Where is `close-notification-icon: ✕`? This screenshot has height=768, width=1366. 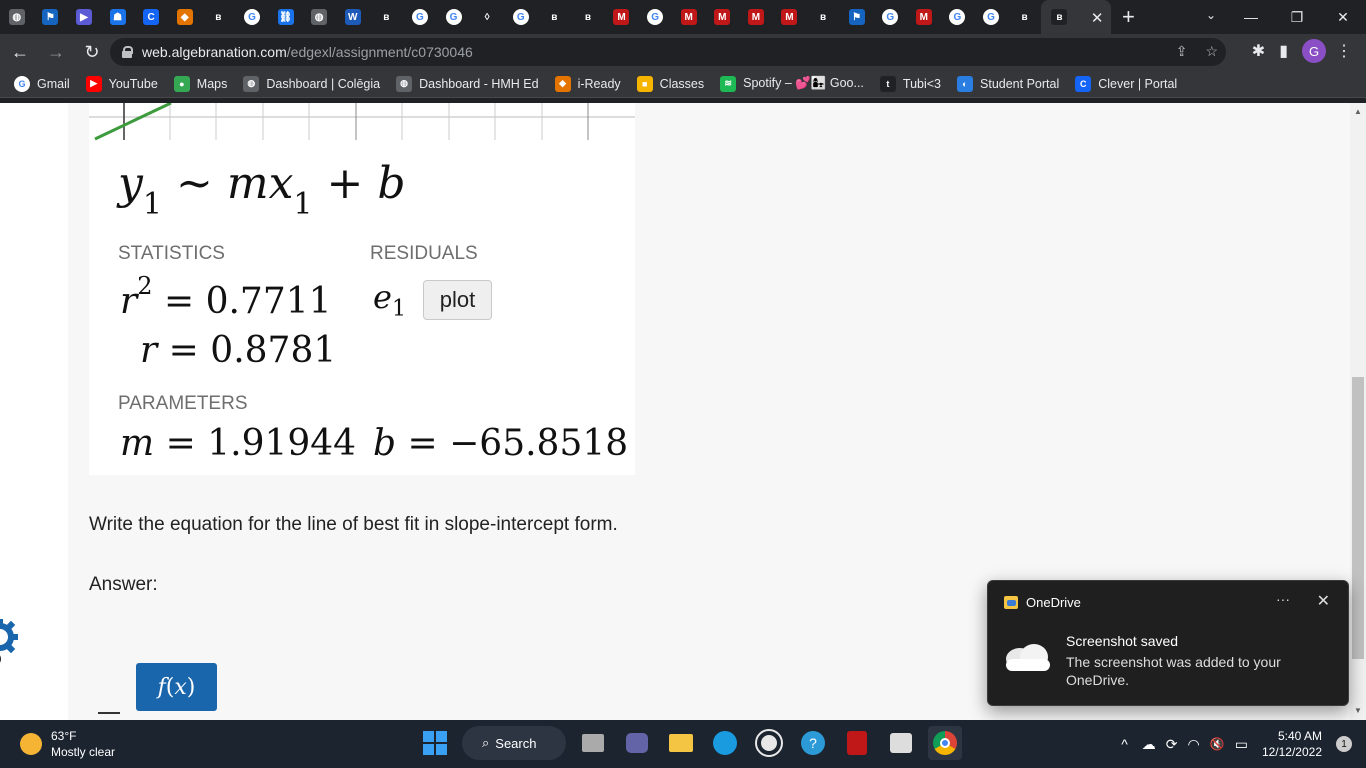 close-notification-icon: ✕ is located at coordinates (1323, 601).